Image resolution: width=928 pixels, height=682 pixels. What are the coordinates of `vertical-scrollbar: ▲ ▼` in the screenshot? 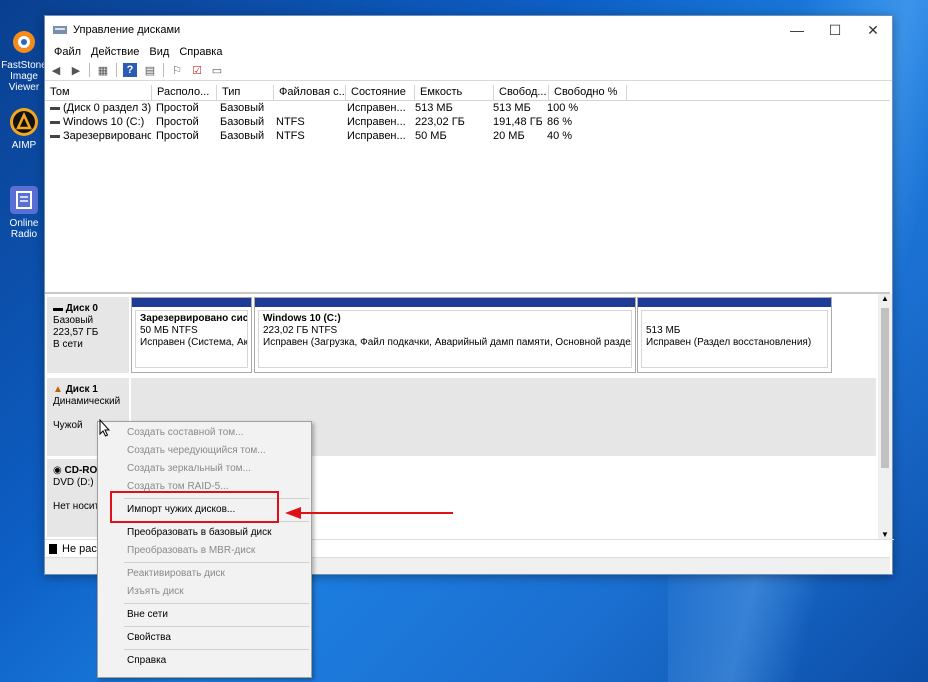 It's located at (885, 416).